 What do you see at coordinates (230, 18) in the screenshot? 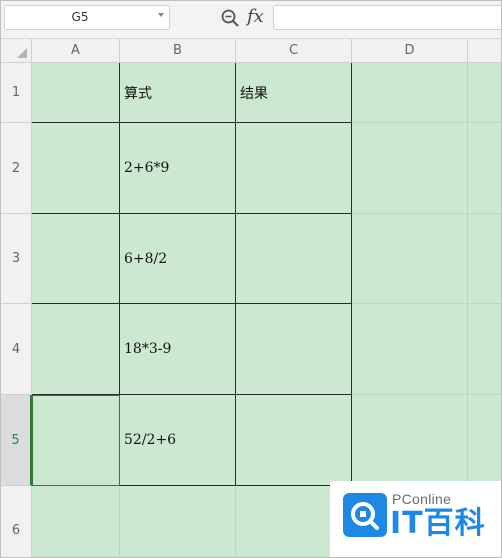
I see `zoom-icon` at bounding box center [230, 18].